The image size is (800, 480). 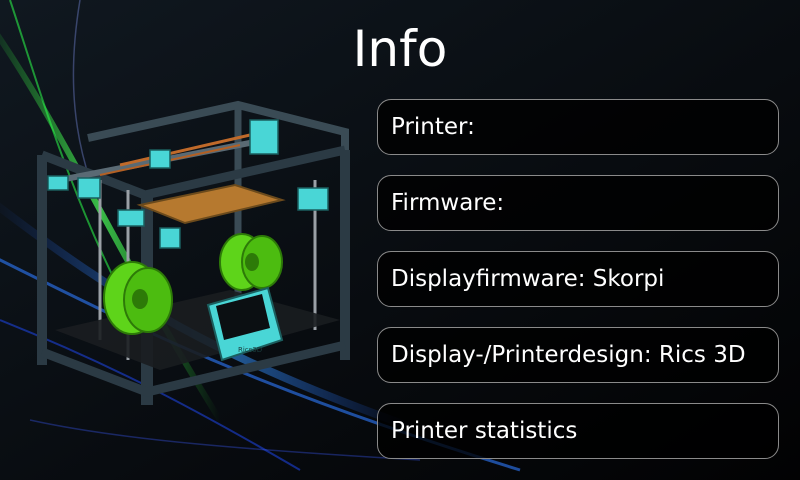 I want to click on design-label: Display-/Printerdesign:, so click(x=521, y=355).